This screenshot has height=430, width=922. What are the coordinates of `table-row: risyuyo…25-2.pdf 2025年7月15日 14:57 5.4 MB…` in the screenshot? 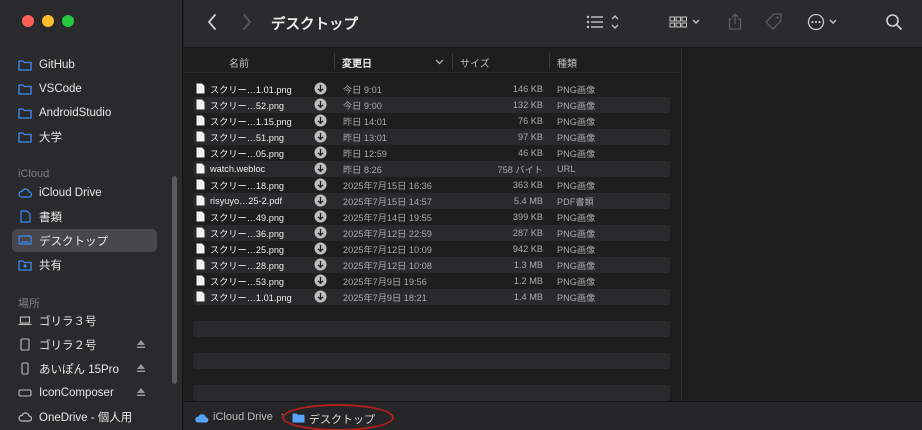 It's located at (431, 201).